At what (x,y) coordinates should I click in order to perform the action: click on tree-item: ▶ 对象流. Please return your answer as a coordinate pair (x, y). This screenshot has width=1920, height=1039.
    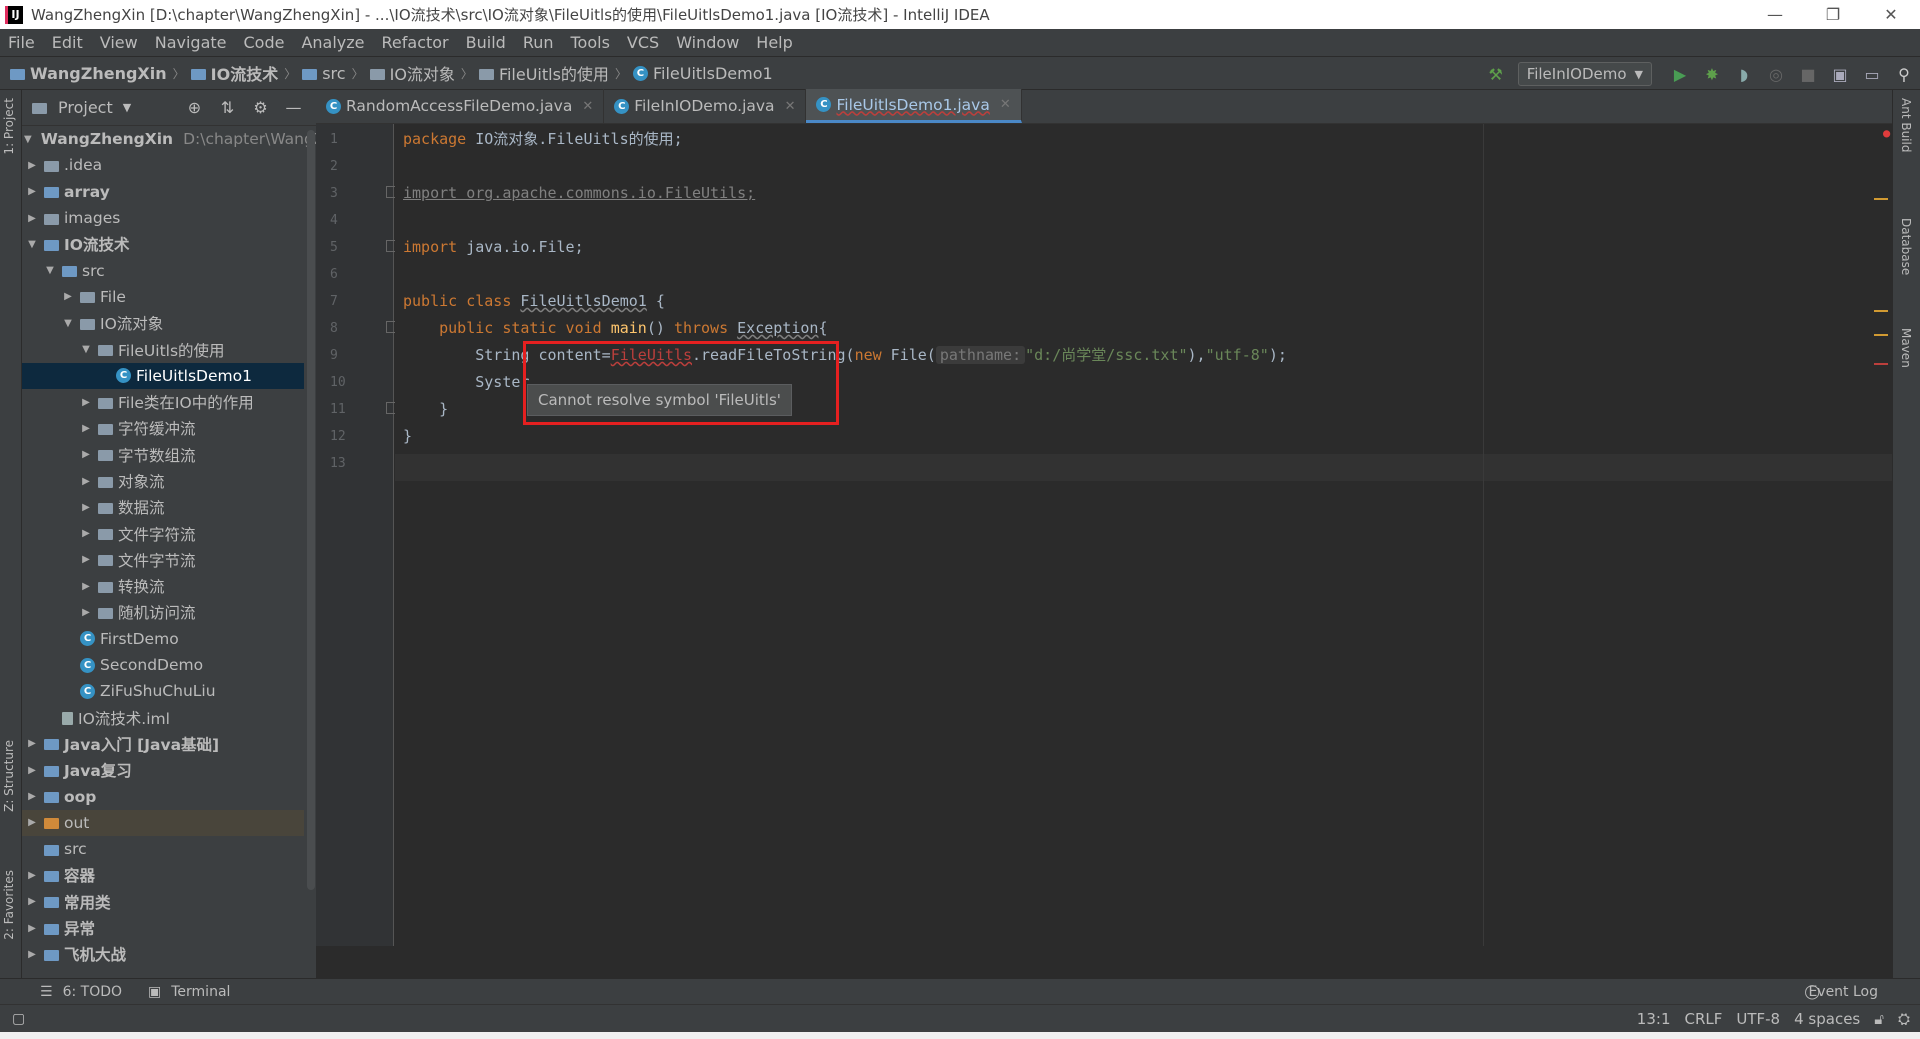
    Looking at the image, I should click on (163, 481).